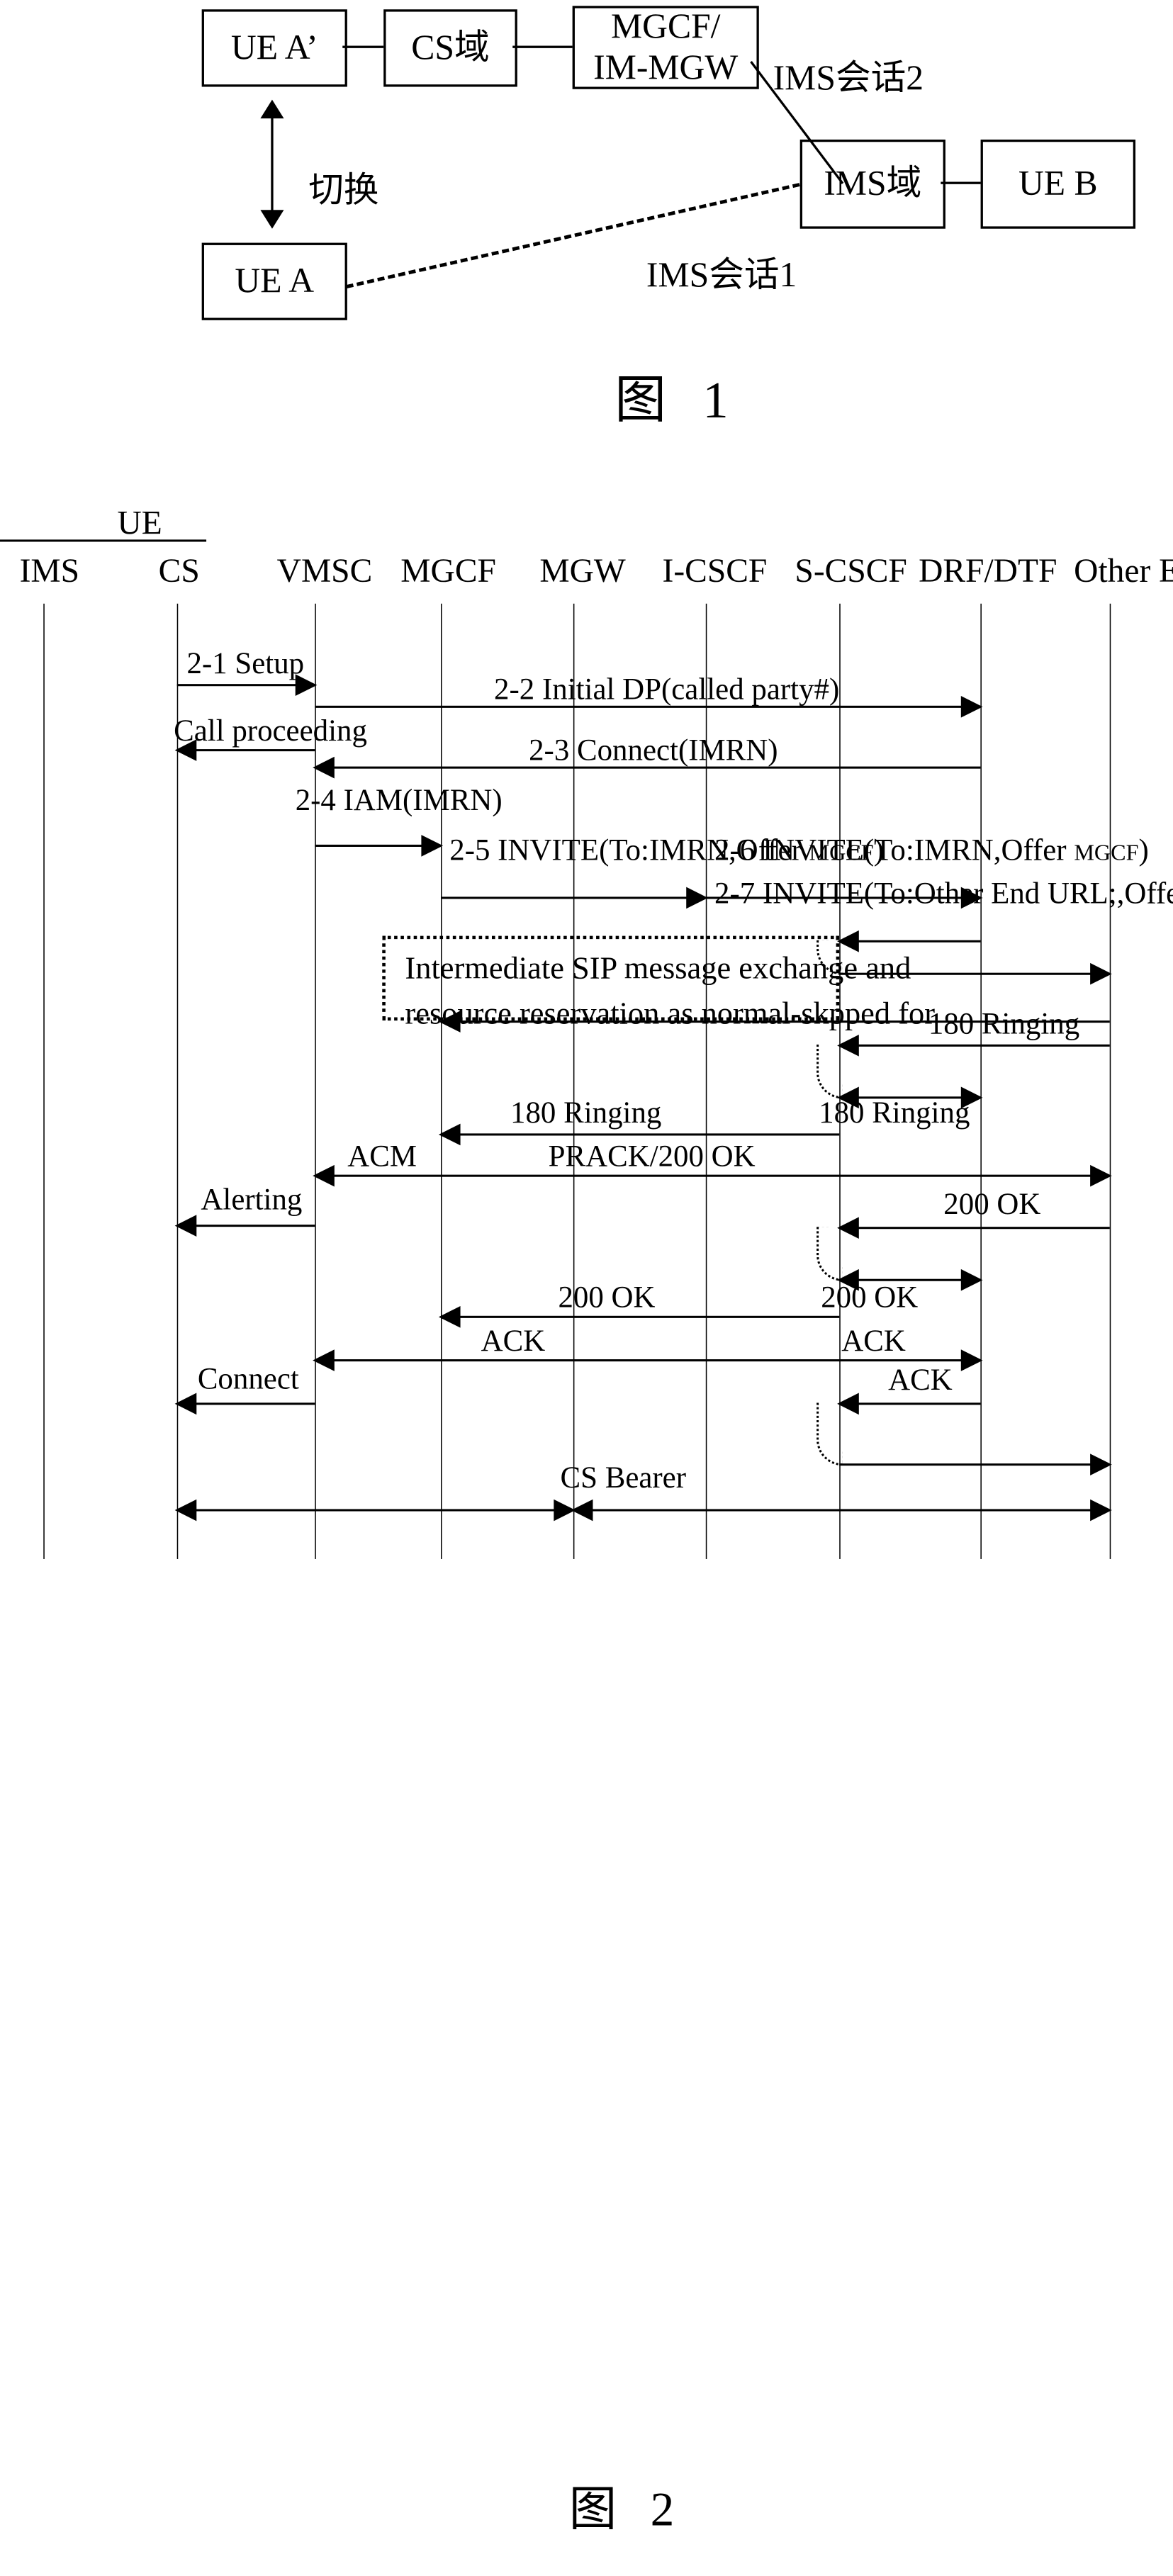 The width and height of the screenshot is (1173, 2576). What do you see at coordinates (667, 690) in the screenshot?
I see `message-label-initial-dp: 2-2 Initial DP(called party#)` at bounding box center [667, 690].